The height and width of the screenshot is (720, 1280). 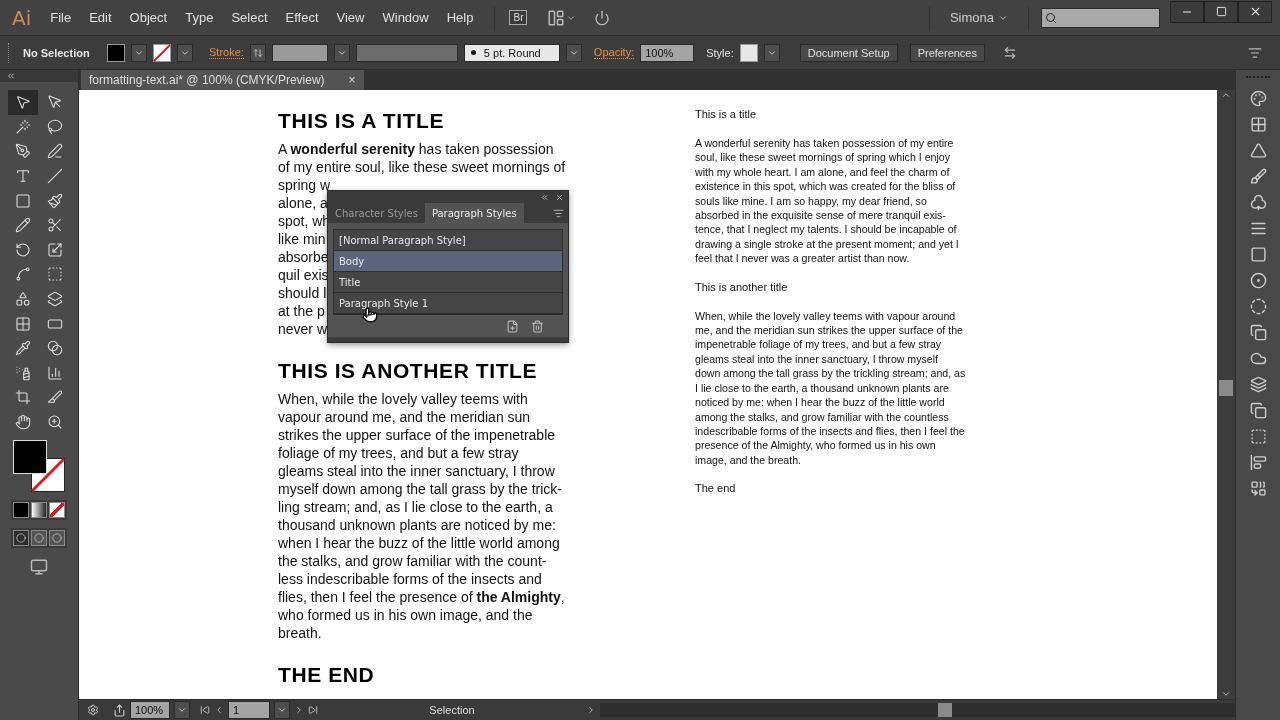 I want to click on status-text: Selection, so click(x=452, y=710).